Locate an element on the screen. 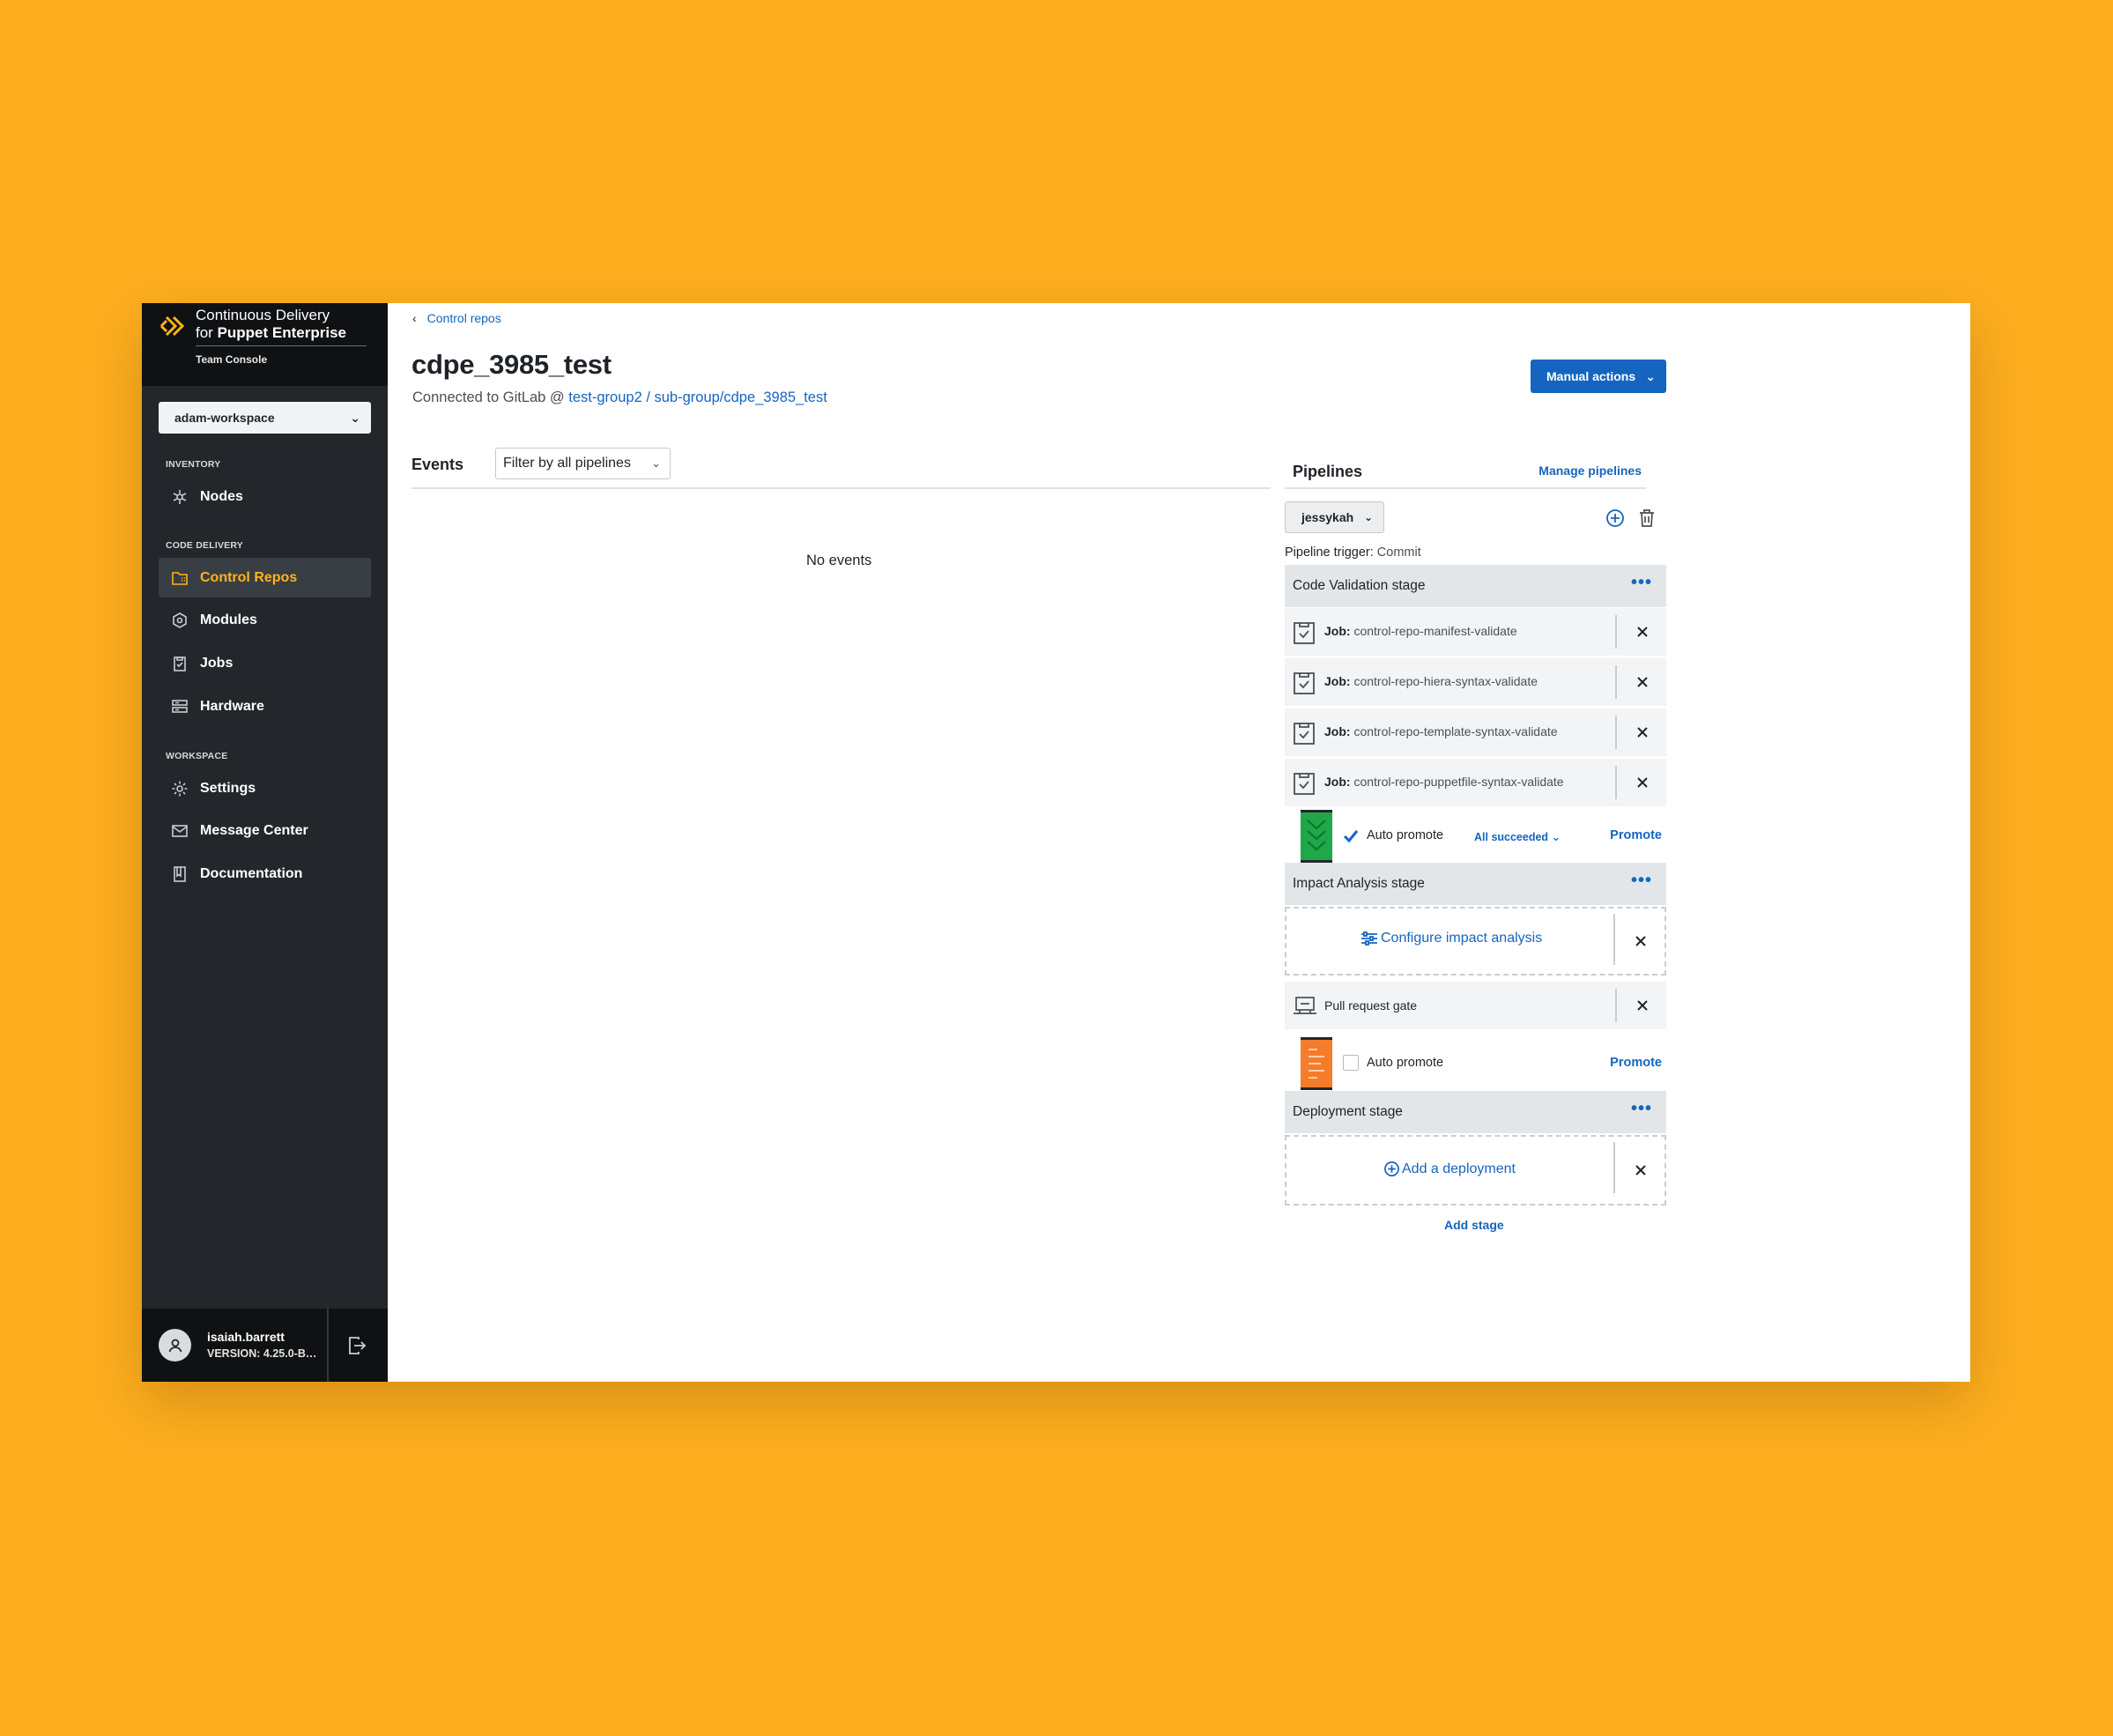 The height and width of the screenshot is (1736, 2113). promote-row-code-validation: Auto promote All succeeded ⌄ Promote is located at coordinates (1476, 835).